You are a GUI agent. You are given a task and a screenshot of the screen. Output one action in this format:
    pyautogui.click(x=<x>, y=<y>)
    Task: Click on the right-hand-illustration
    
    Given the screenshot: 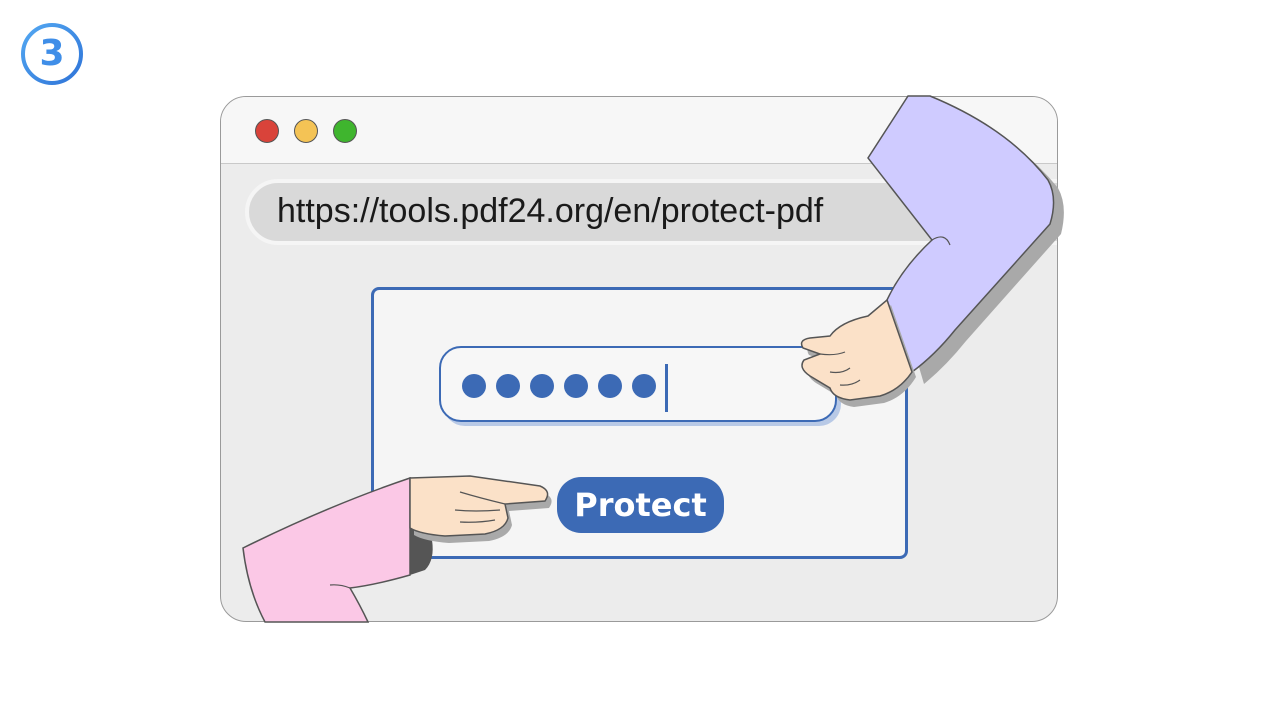 What is the action you would take?
    pyautogui.click(x=932, y=251)
    